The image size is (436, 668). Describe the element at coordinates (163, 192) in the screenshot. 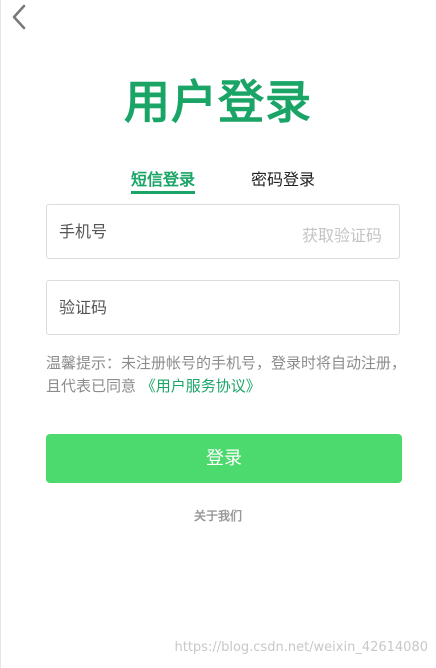

I see `active-tab-indicator` at that location.